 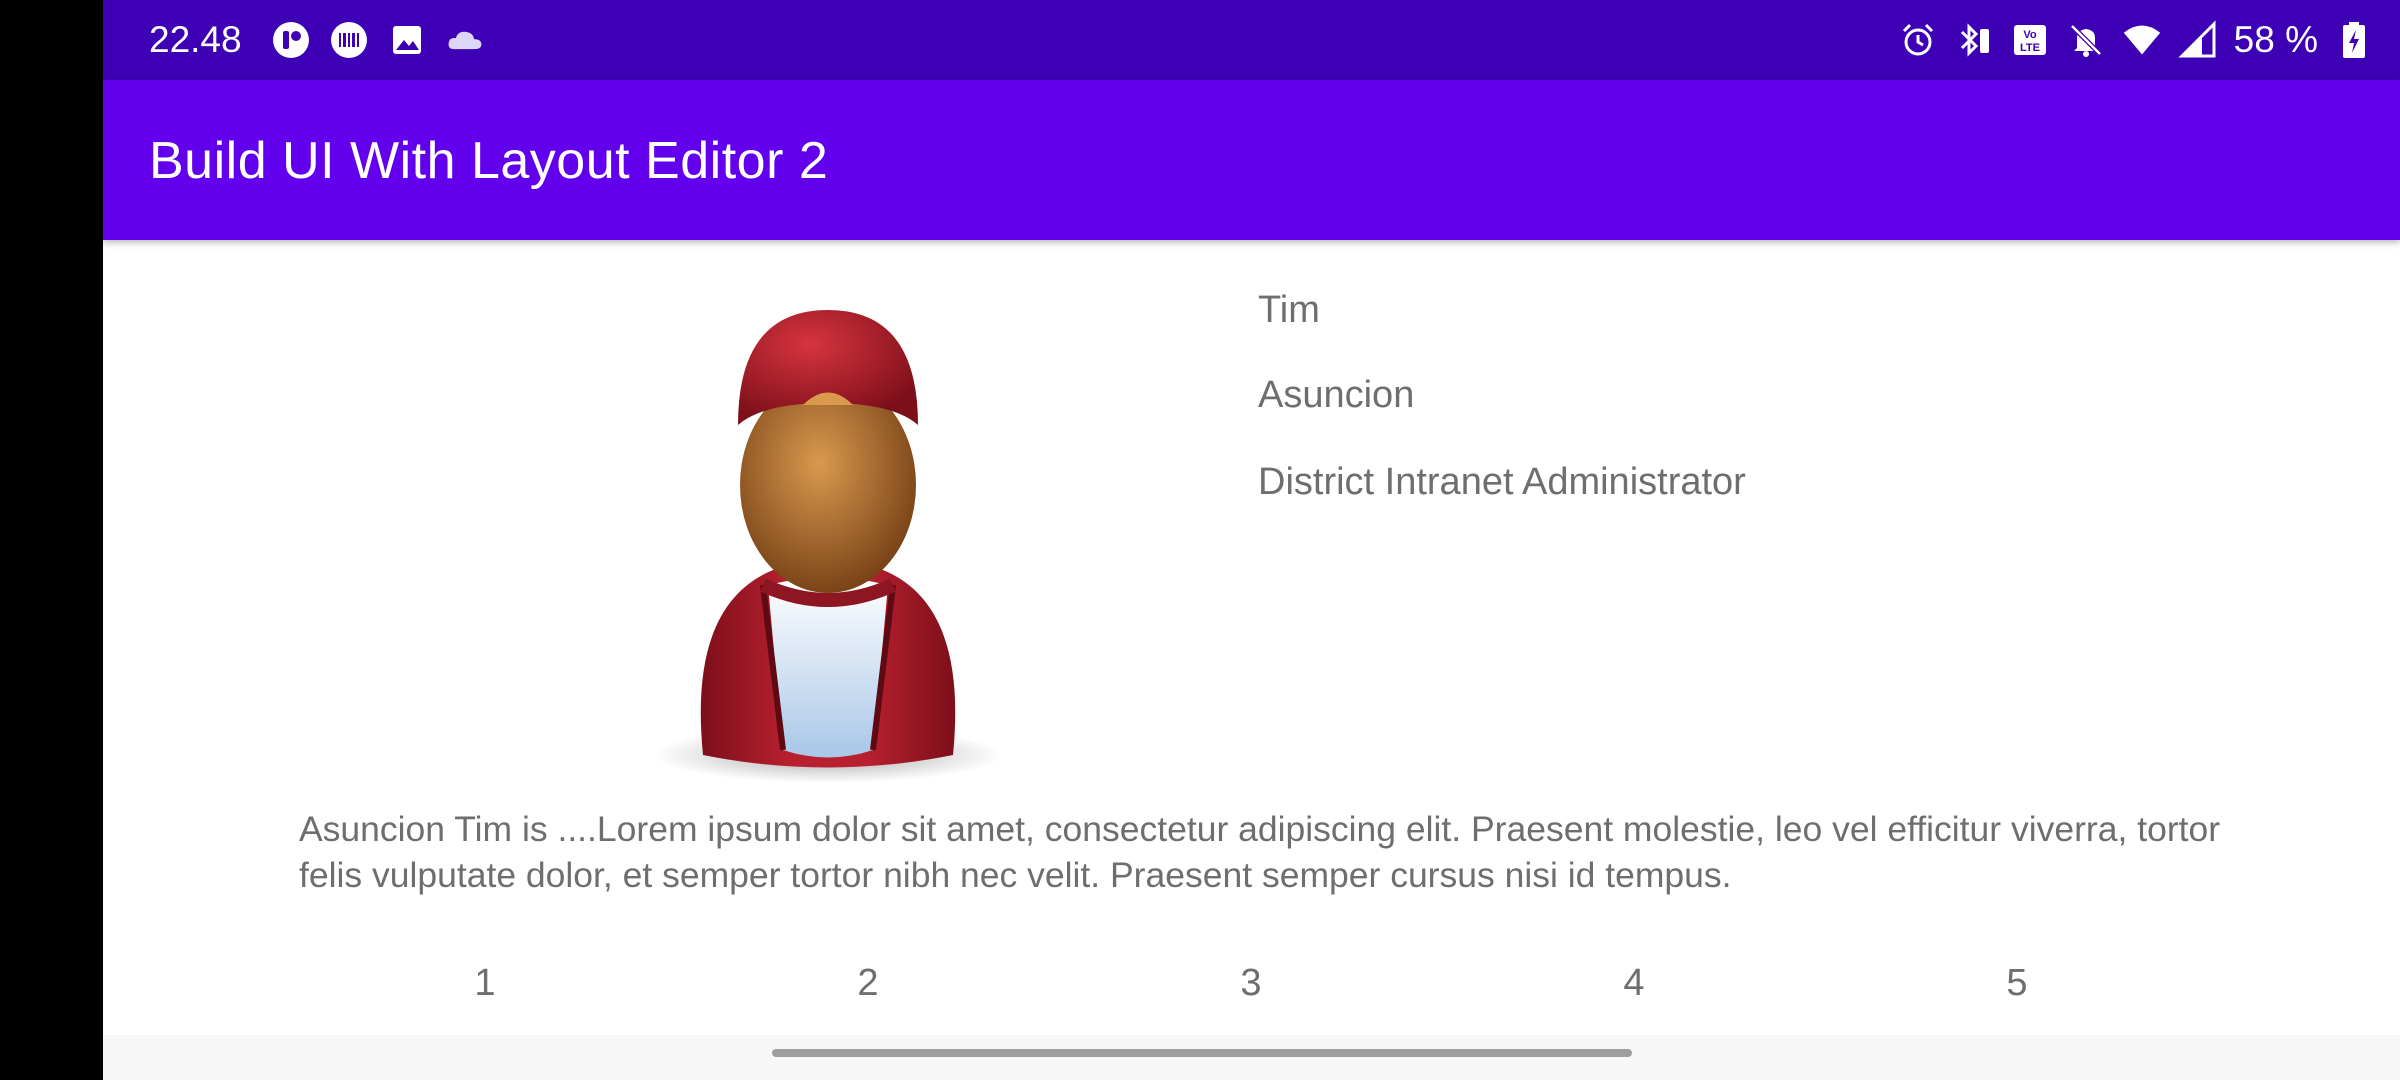 I want to click on status-system-icons: Vo LTE 58 %, so click(x=2136, y=40).